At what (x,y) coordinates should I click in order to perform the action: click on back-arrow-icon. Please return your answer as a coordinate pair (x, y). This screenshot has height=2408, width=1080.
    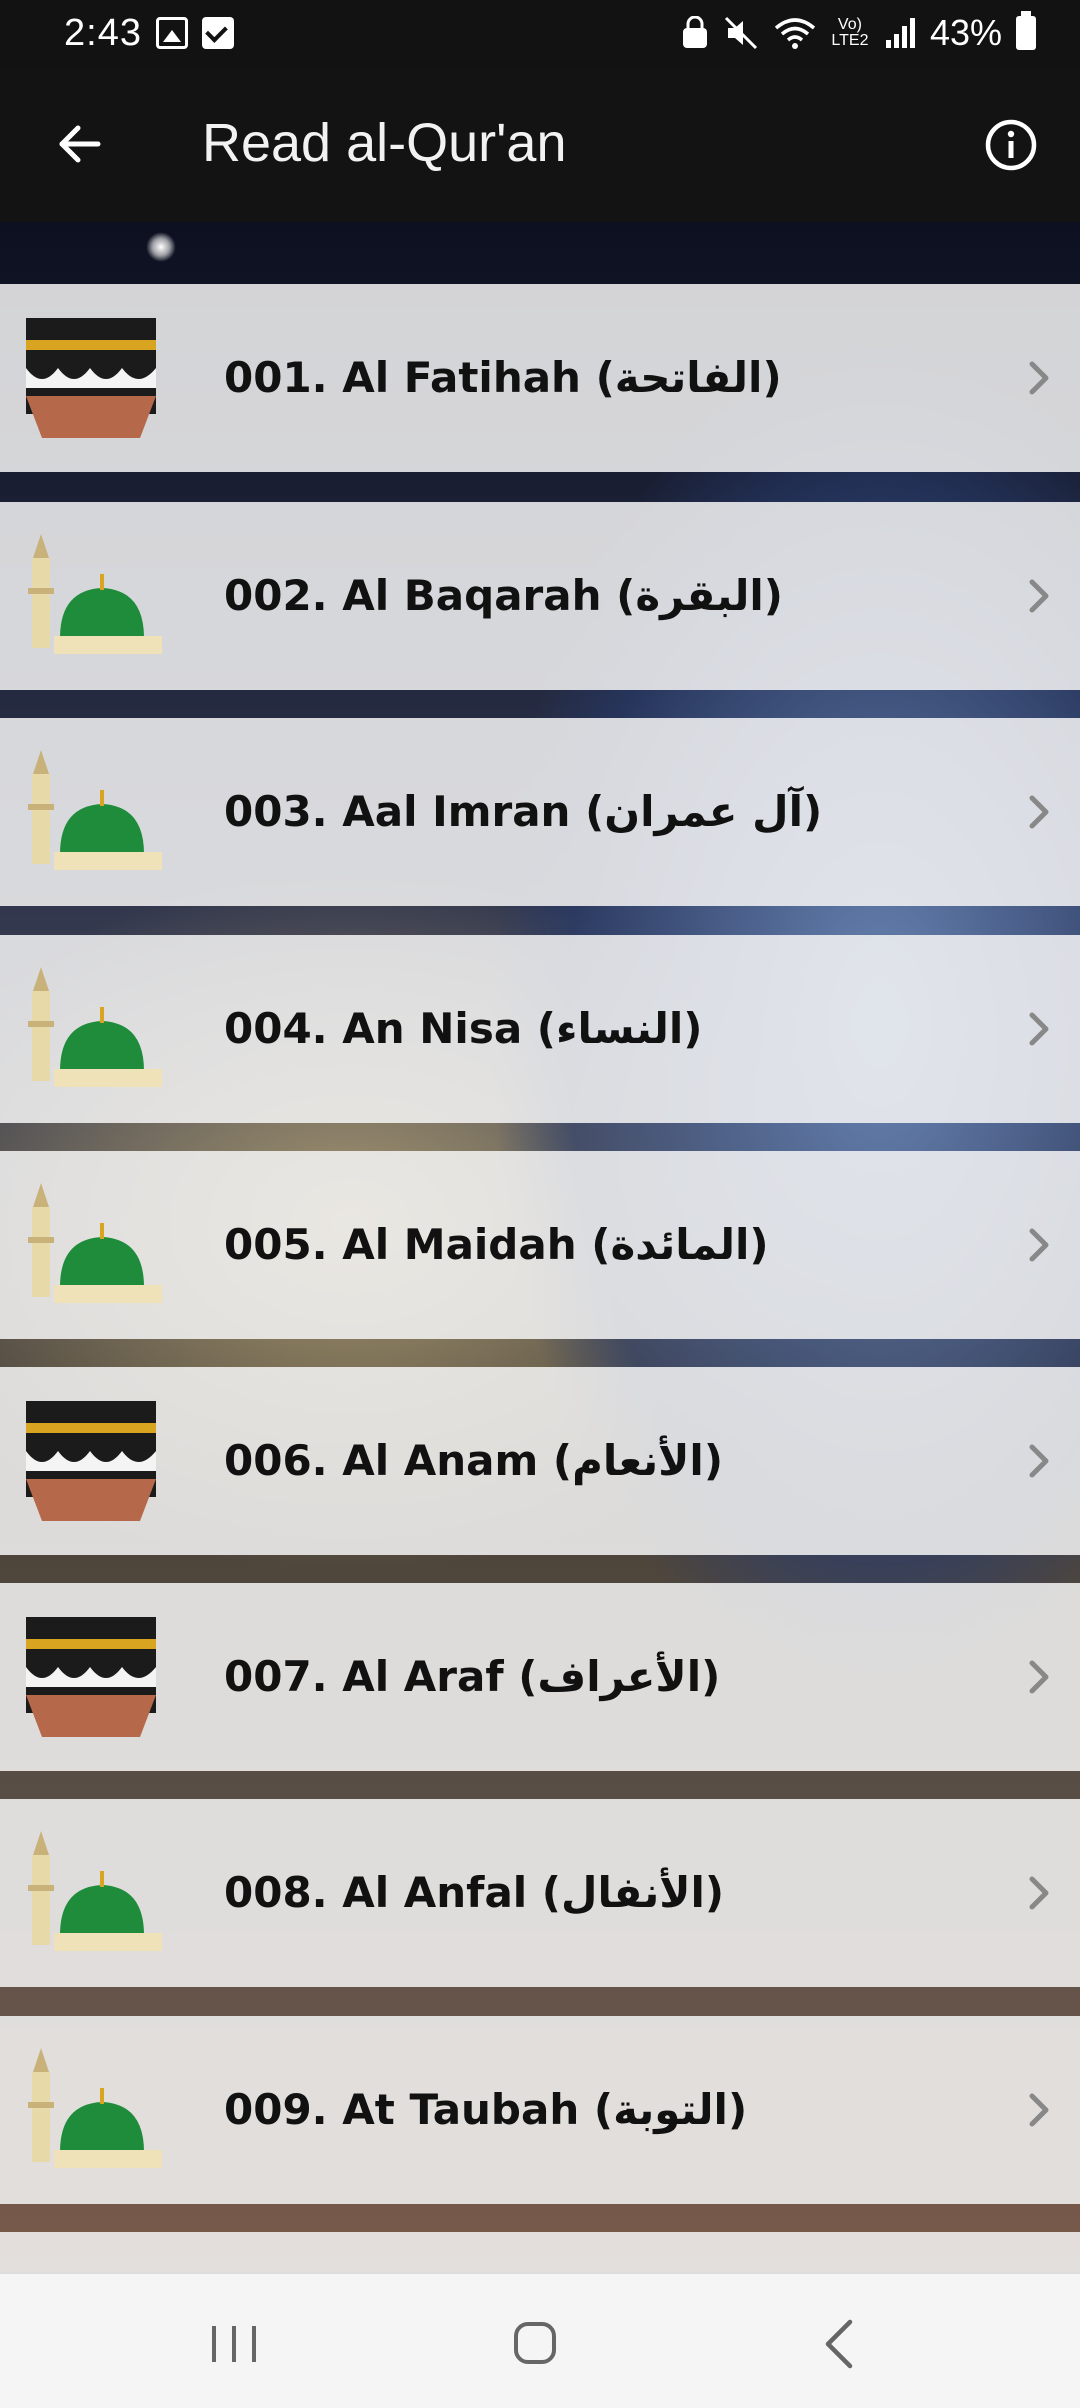
    Looking at the image, I should click on (80, 144).